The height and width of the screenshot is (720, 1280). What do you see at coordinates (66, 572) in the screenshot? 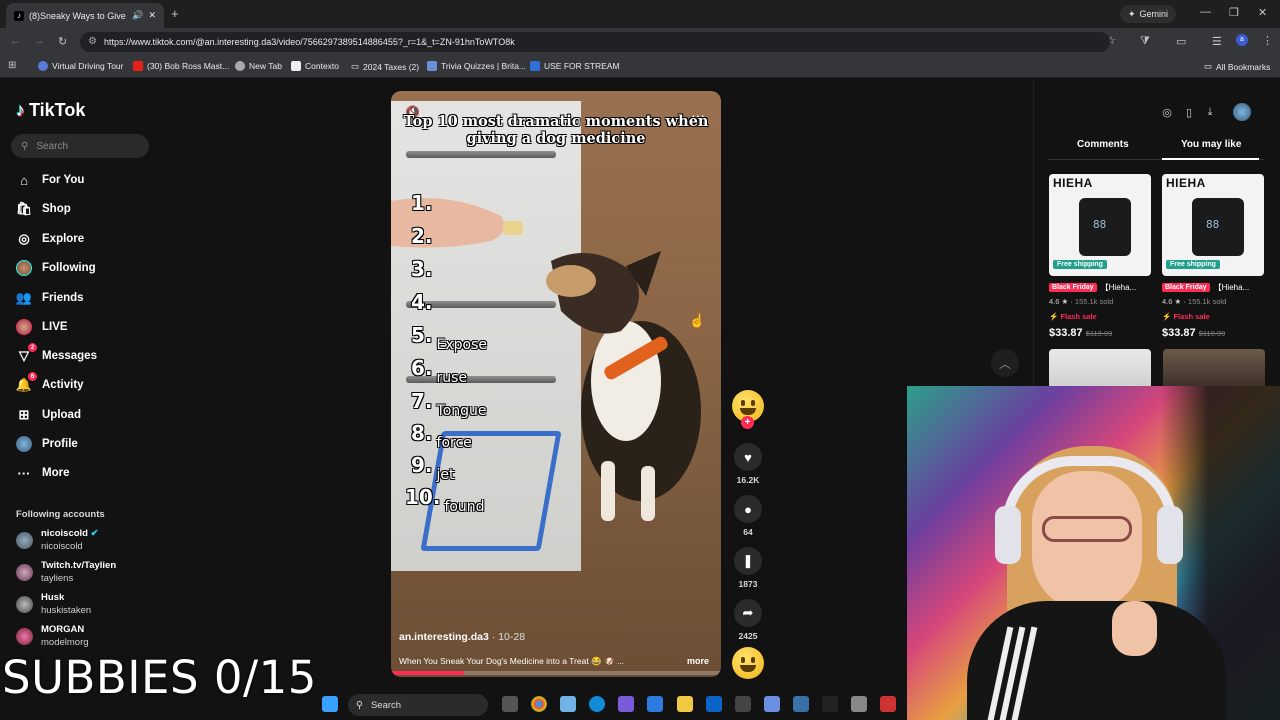
I see `account-taylien: Twitch.tv/Taylien tayliens` at bounding box center [66, 572].